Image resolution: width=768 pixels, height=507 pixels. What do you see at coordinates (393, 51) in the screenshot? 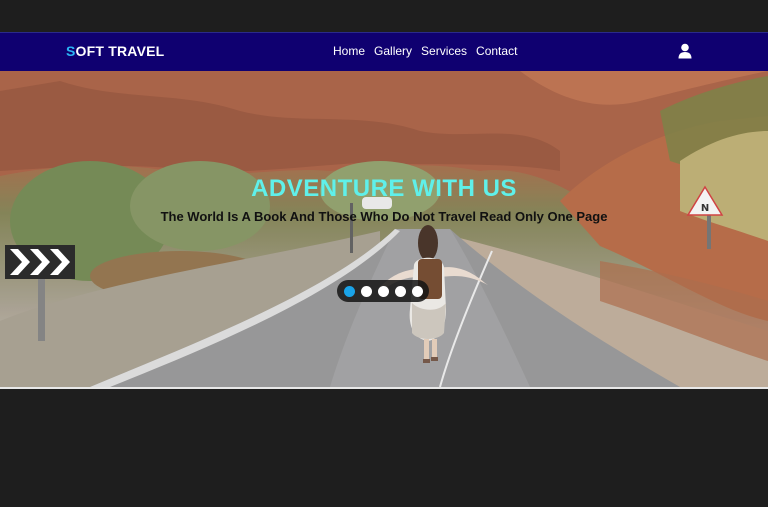
I see `nav-gallery: Gallery` at bounding box center [393, 51].